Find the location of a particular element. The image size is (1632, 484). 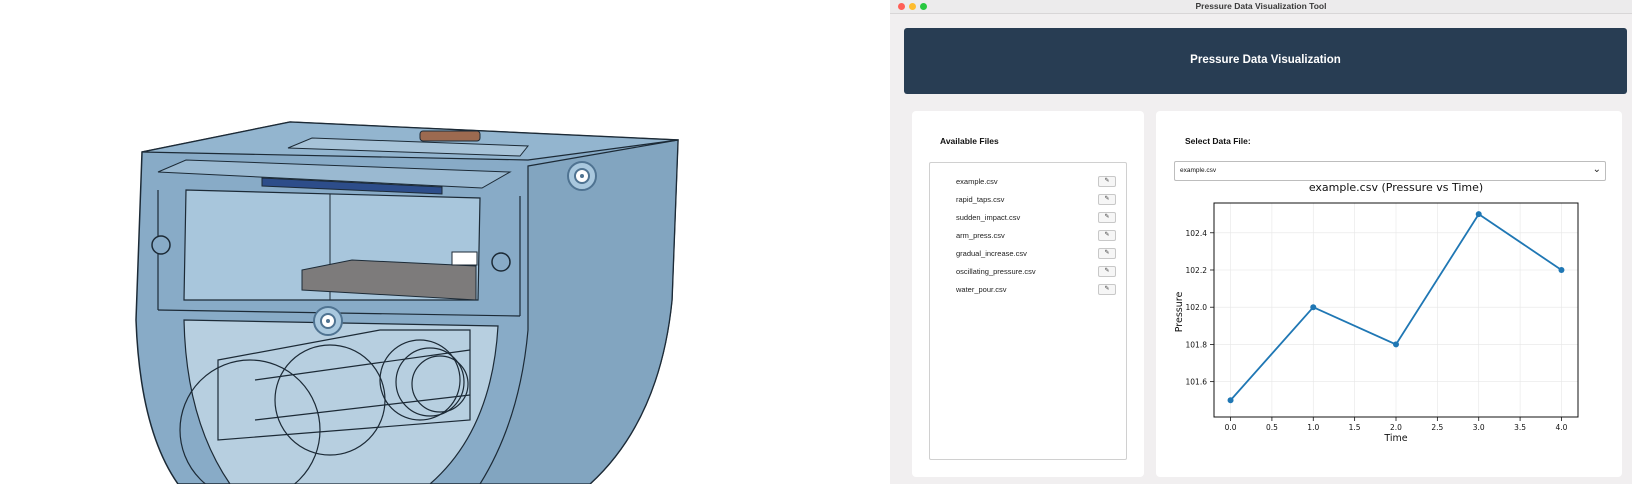

y-tick-label: 101.8 is located at coordinates (1197, 344).